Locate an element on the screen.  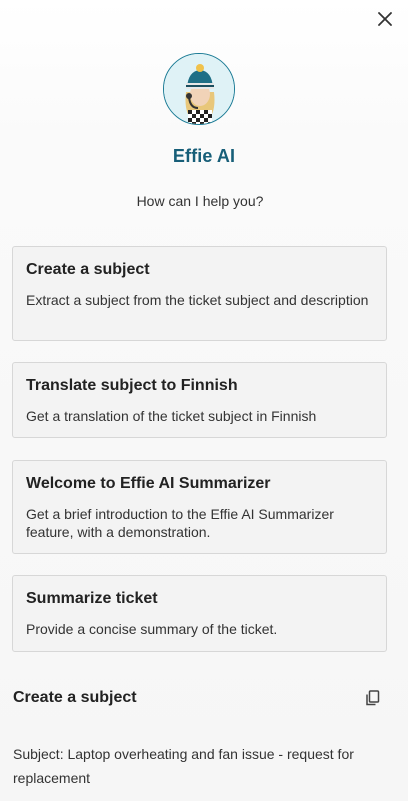
action-card-title: Translate subject to Finnish is located at coordinates (132, 385).